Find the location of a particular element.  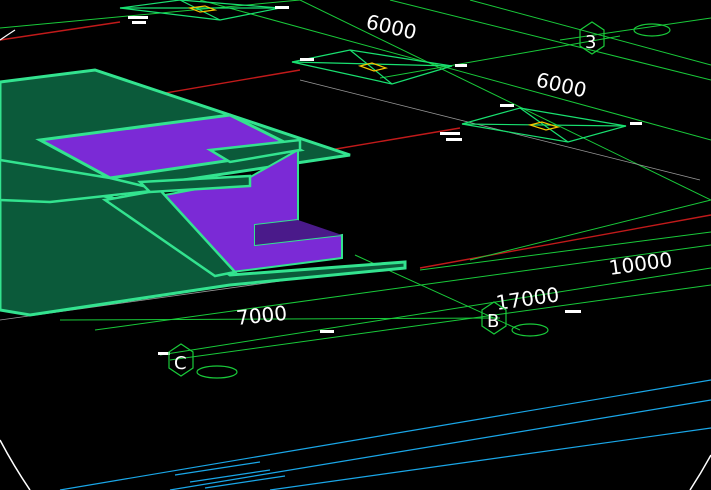

axis-label: C is located at coordinates (180, 363).